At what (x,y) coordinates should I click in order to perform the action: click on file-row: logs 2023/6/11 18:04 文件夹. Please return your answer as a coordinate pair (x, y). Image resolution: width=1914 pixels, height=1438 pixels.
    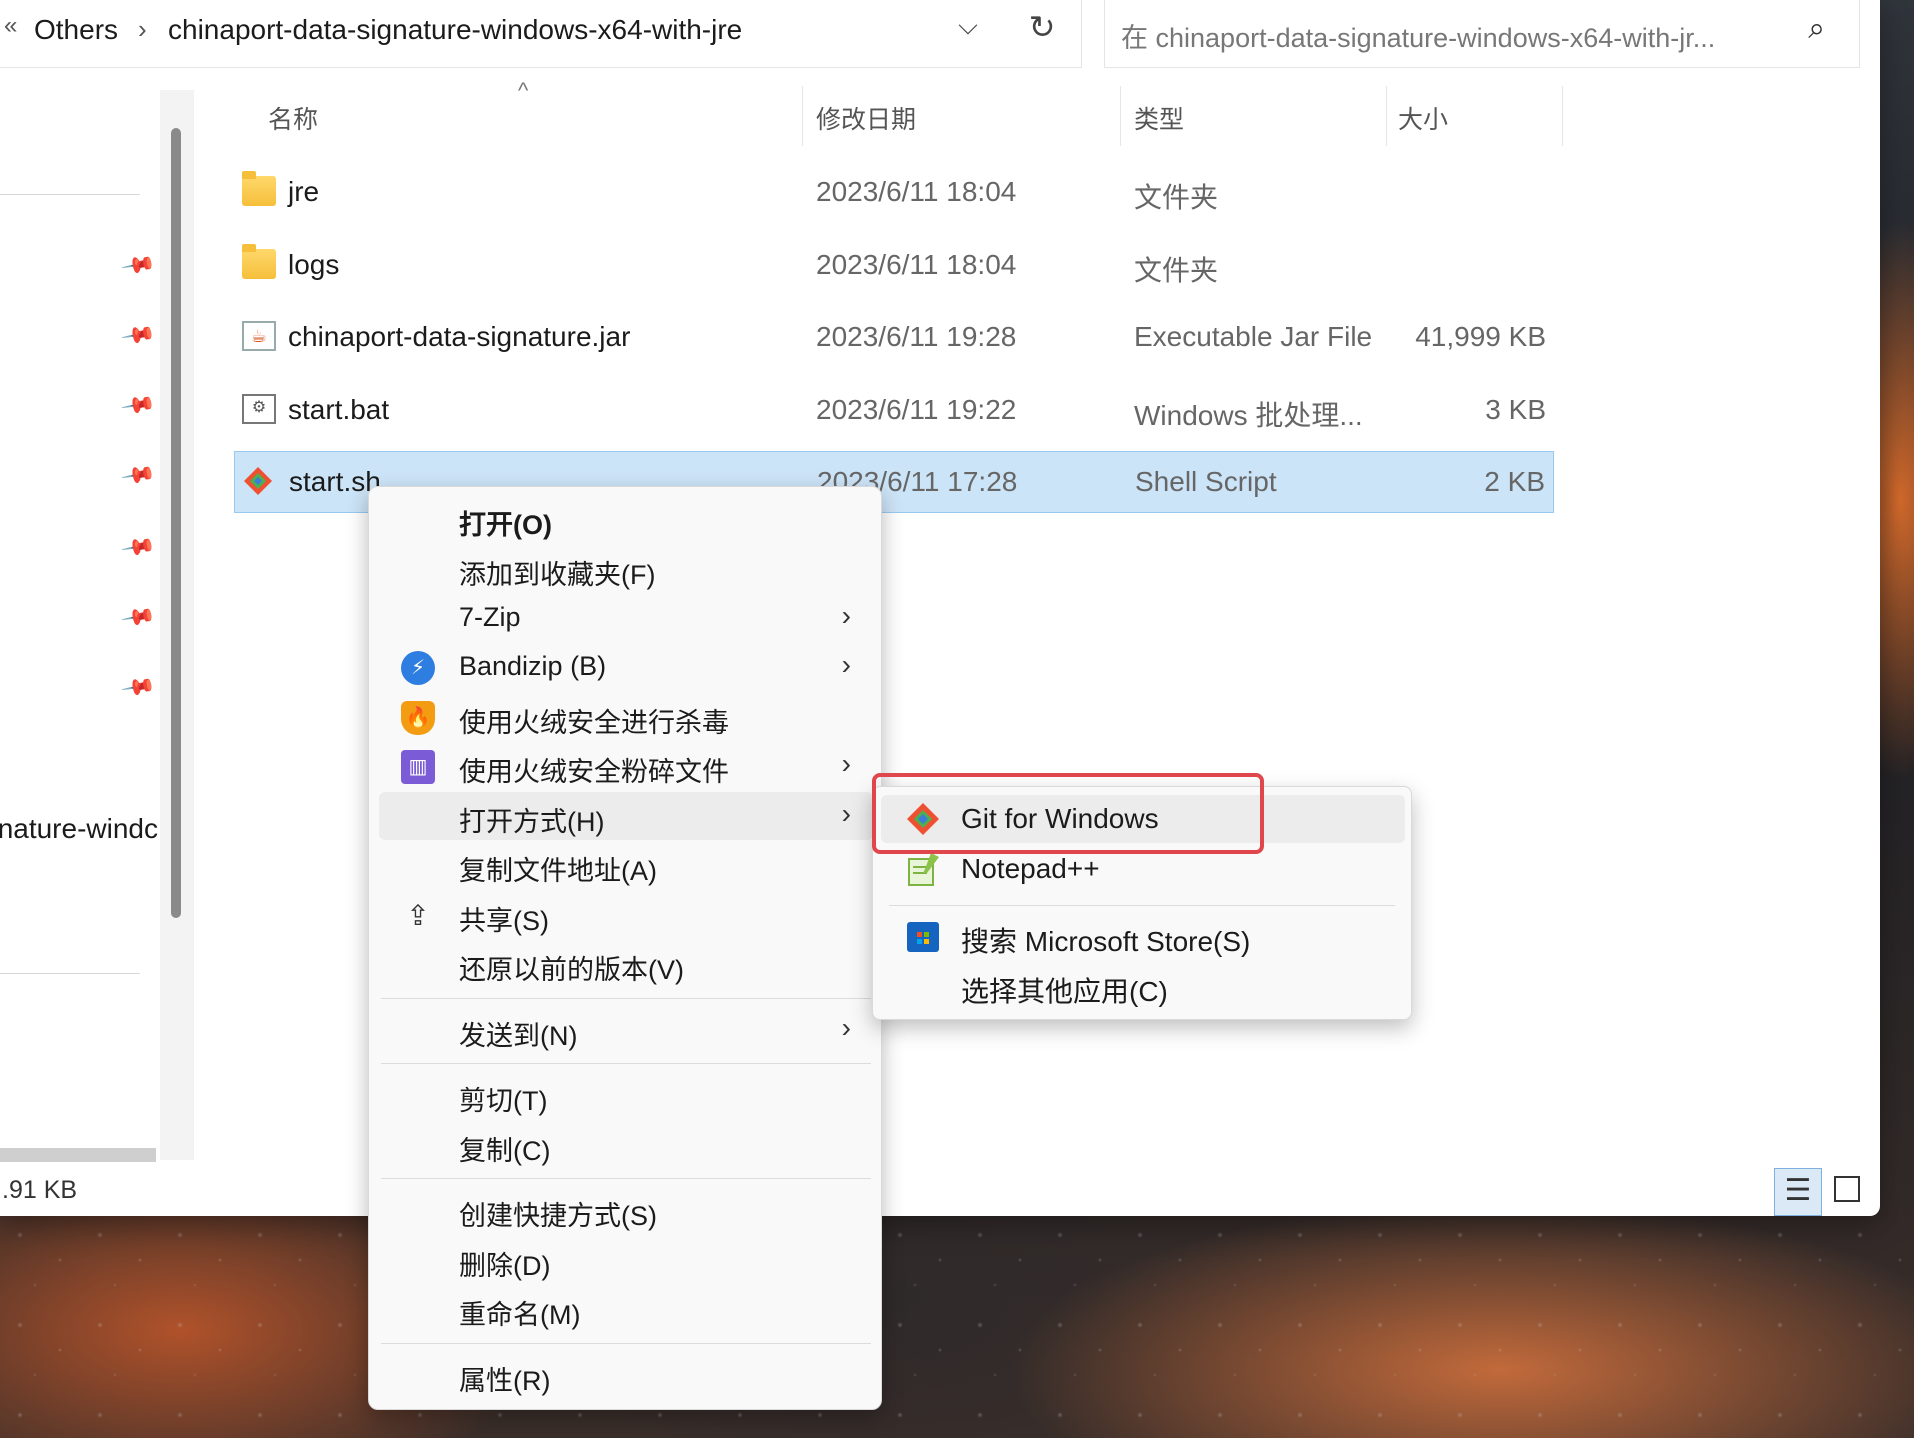
    Looking at the image, I should click on (894, 266).